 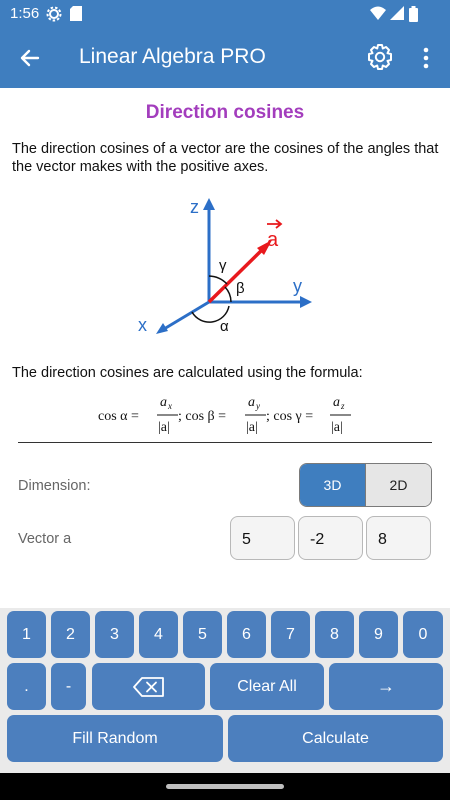 What do you see at coordinates (194, 207) in the screenshot?
I see `z-axis-label: z` at bounding box center [194, 207].